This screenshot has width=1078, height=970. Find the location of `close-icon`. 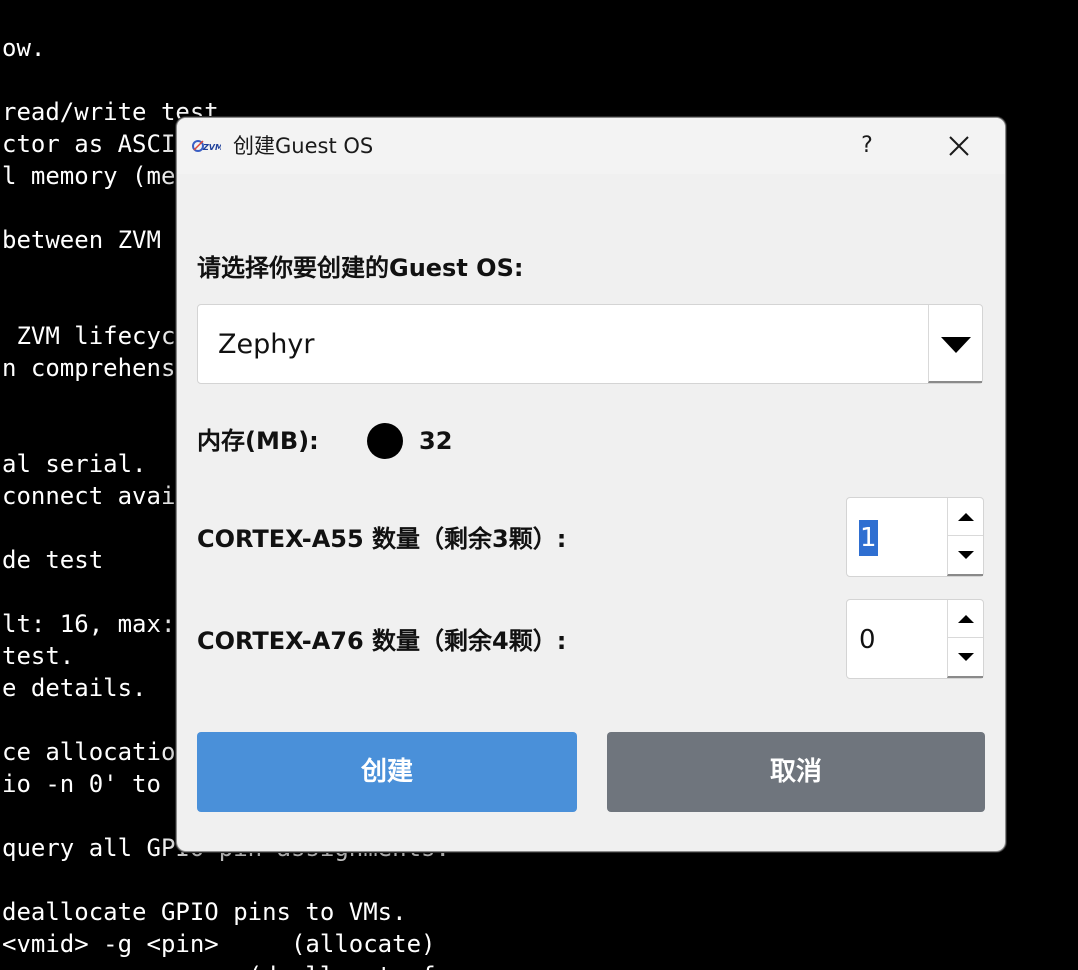

close-icon is located at coordinates (959, 146).